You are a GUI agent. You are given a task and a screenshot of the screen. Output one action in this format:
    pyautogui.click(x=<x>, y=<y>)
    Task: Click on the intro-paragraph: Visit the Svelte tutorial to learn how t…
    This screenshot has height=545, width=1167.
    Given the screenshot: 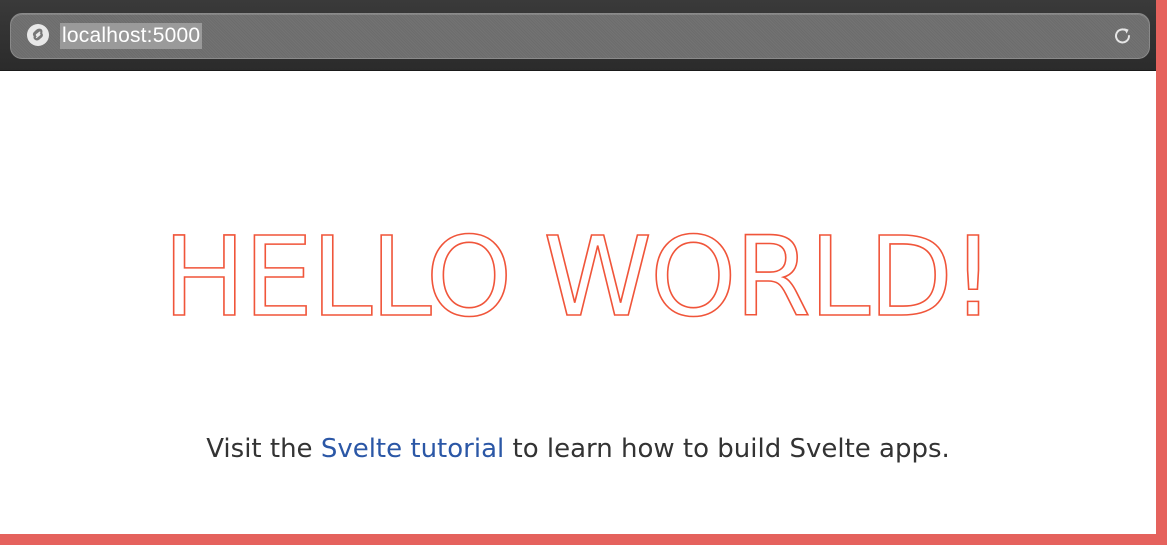 What is the action you would take?
    pyautogui.click(x=578, y=449)
    